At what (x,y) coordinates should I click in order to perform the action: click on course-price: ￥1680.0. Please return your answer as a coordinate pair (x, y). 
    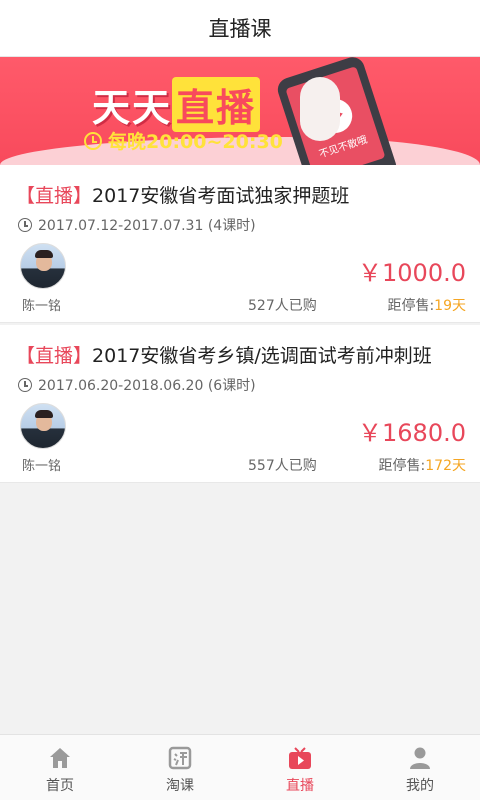
    Looking at the image, I should click on (412, 433).